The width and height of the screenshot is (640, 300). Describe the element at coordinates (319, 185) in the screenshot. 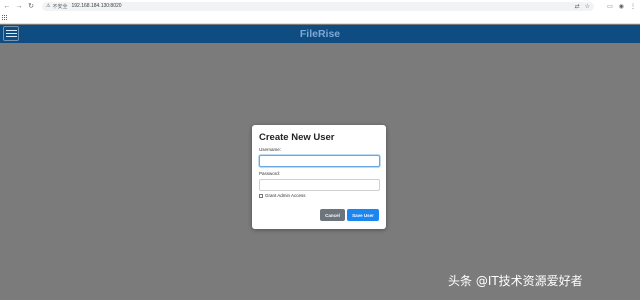

I see `password-input` at that location.